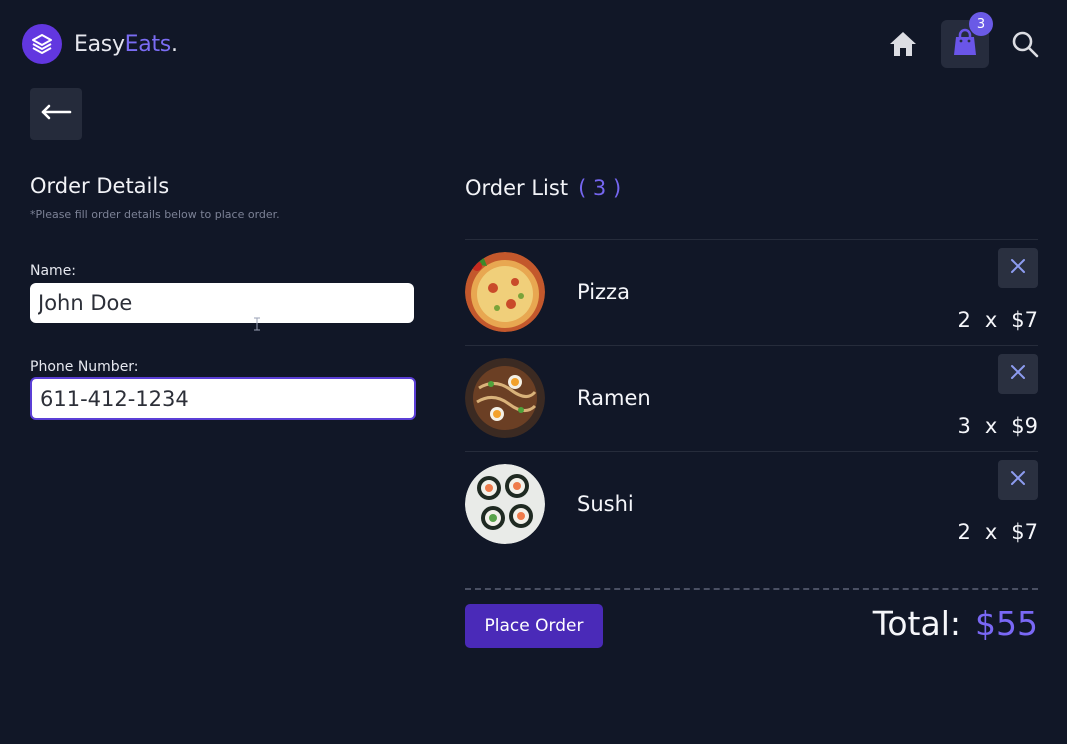 The height and width of the screenshot is (744, 1067). I want to click on name-input, so click(222, 303).